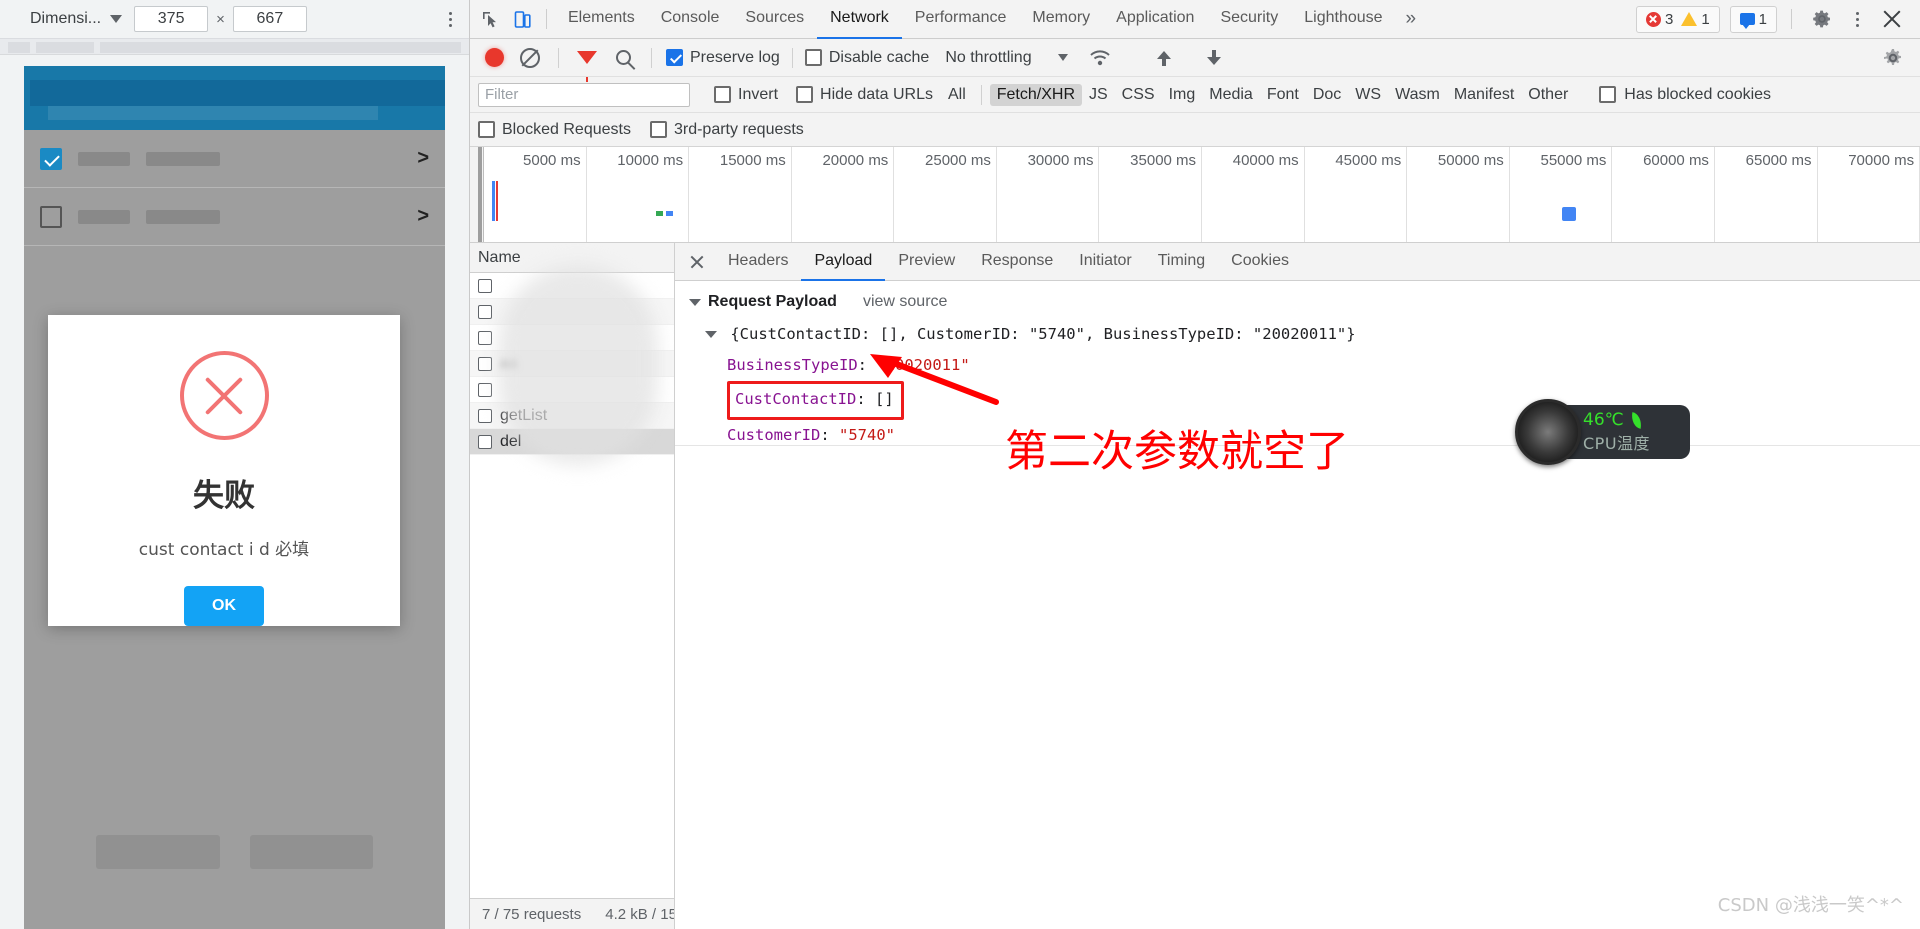 The height and width of the screenshot is (929, 1920). I want to click on tab-performance: Performance, so click(961, 19).